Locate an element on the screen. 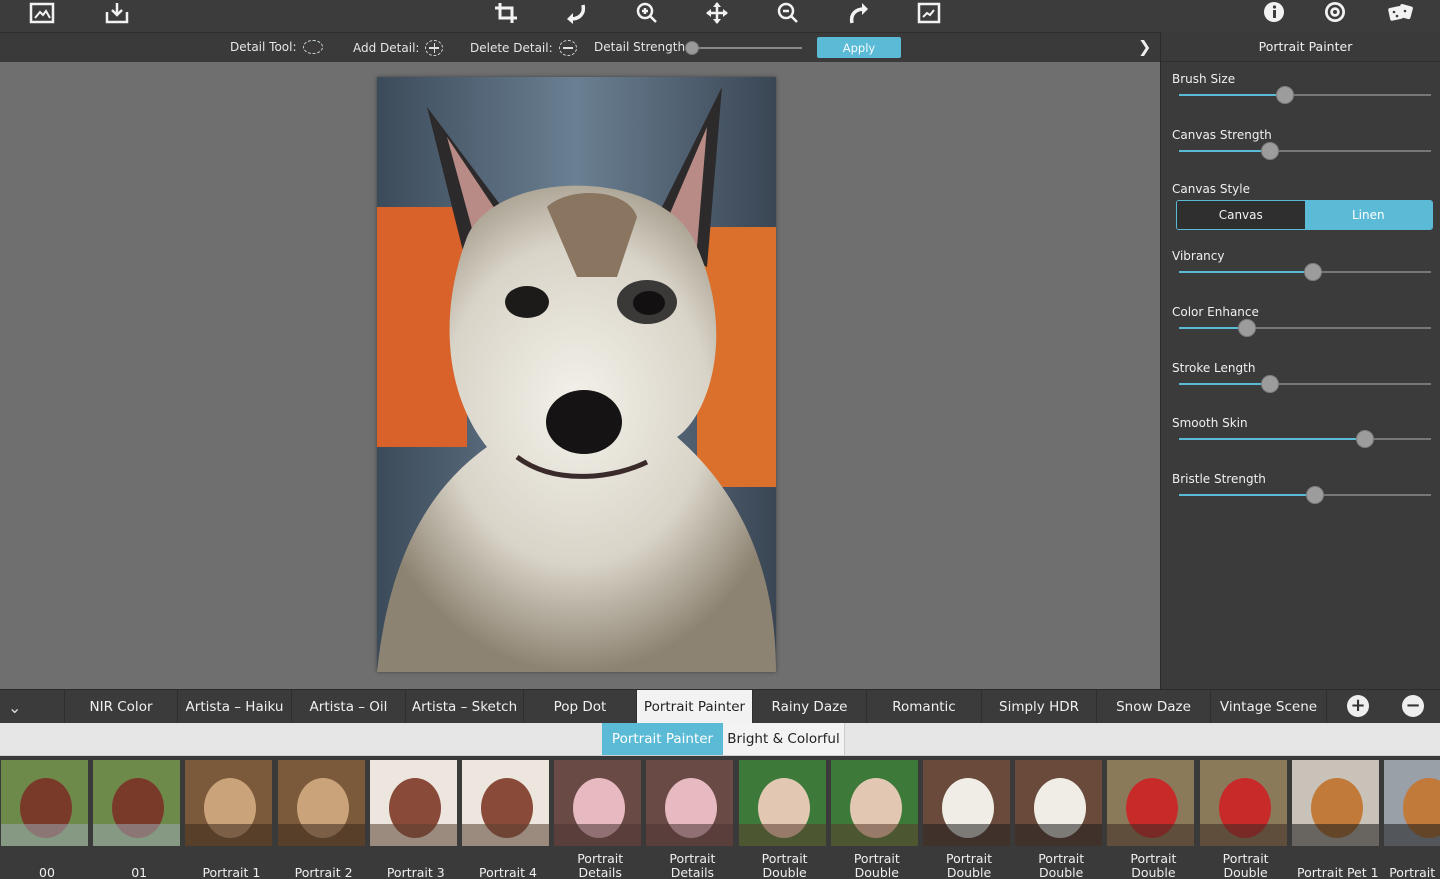  preset-thumbnail: 00 is located at coordinates (45, 819).